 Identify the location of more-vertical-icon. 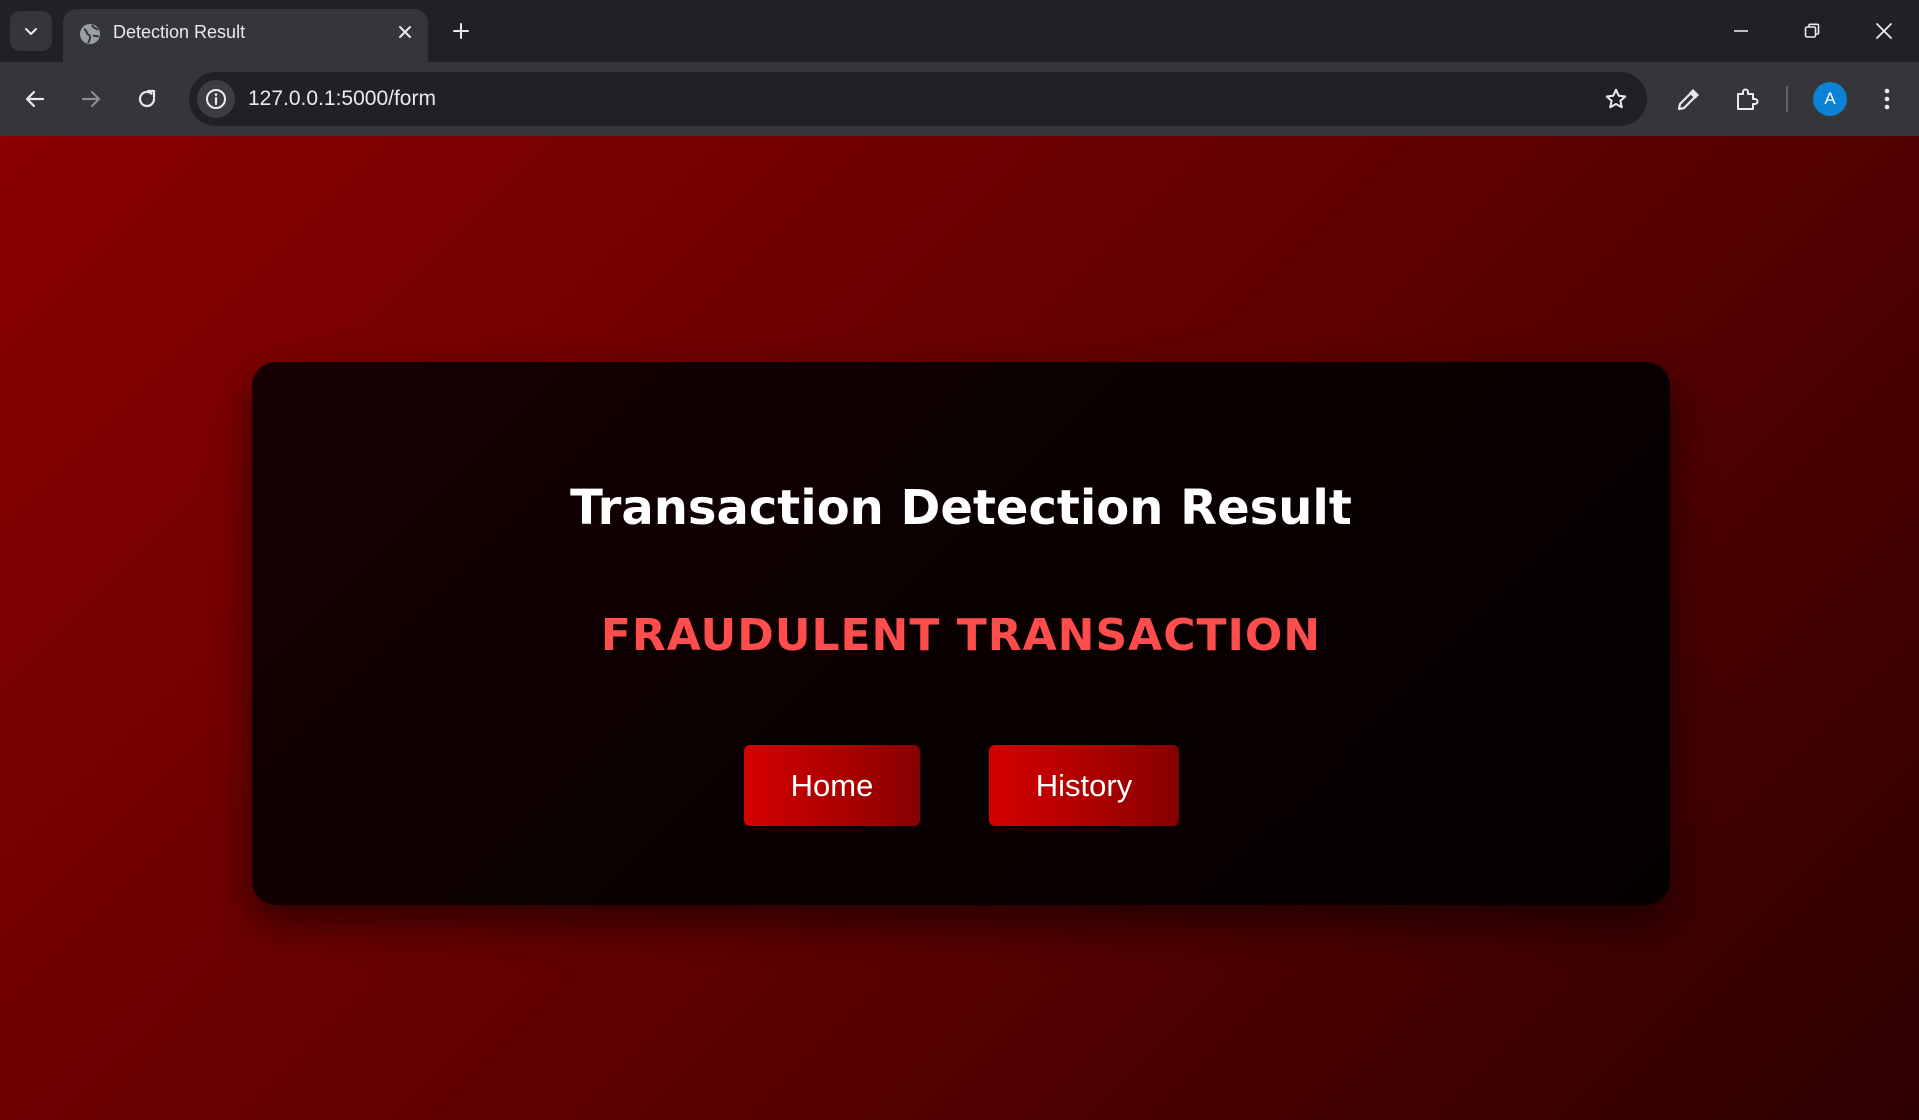
(1887, 99).